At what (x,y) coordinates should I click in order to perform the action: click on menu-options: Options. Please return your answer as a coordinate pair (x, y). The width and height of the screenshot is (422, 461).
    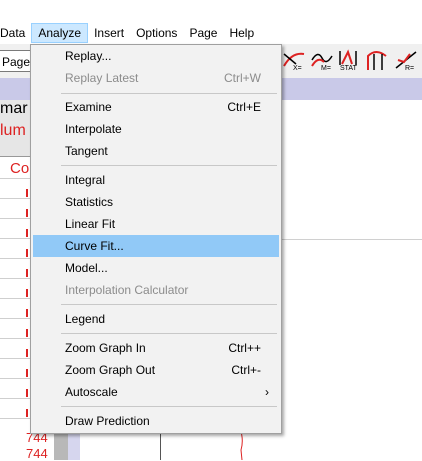
    Looking at the image, I should click on (156, 33).